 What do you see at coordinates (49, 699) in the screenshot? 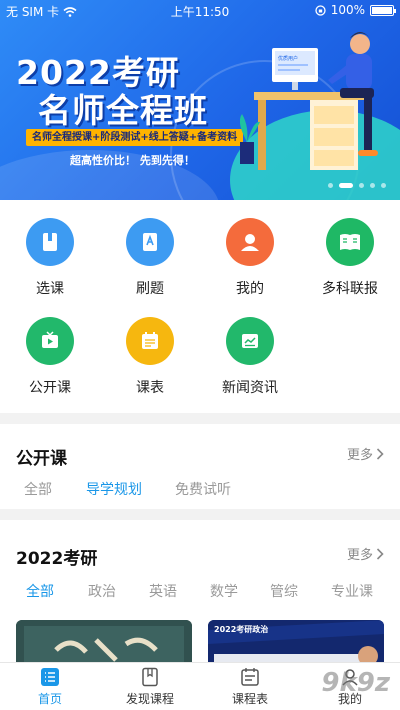
I see `nav-label: 首页` at bounding box center [49, 699].